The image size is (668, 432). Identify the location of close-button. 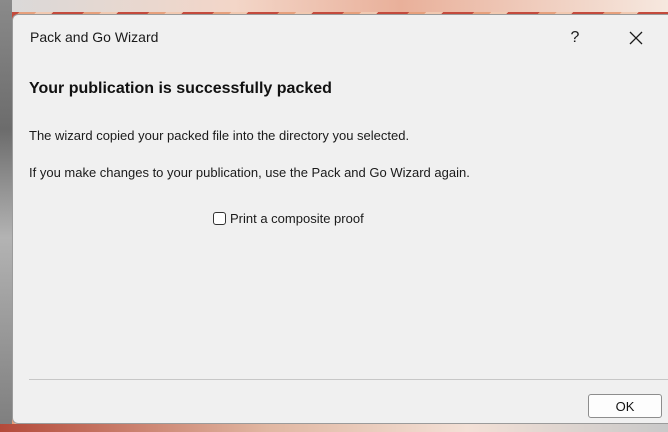
(636, 38).